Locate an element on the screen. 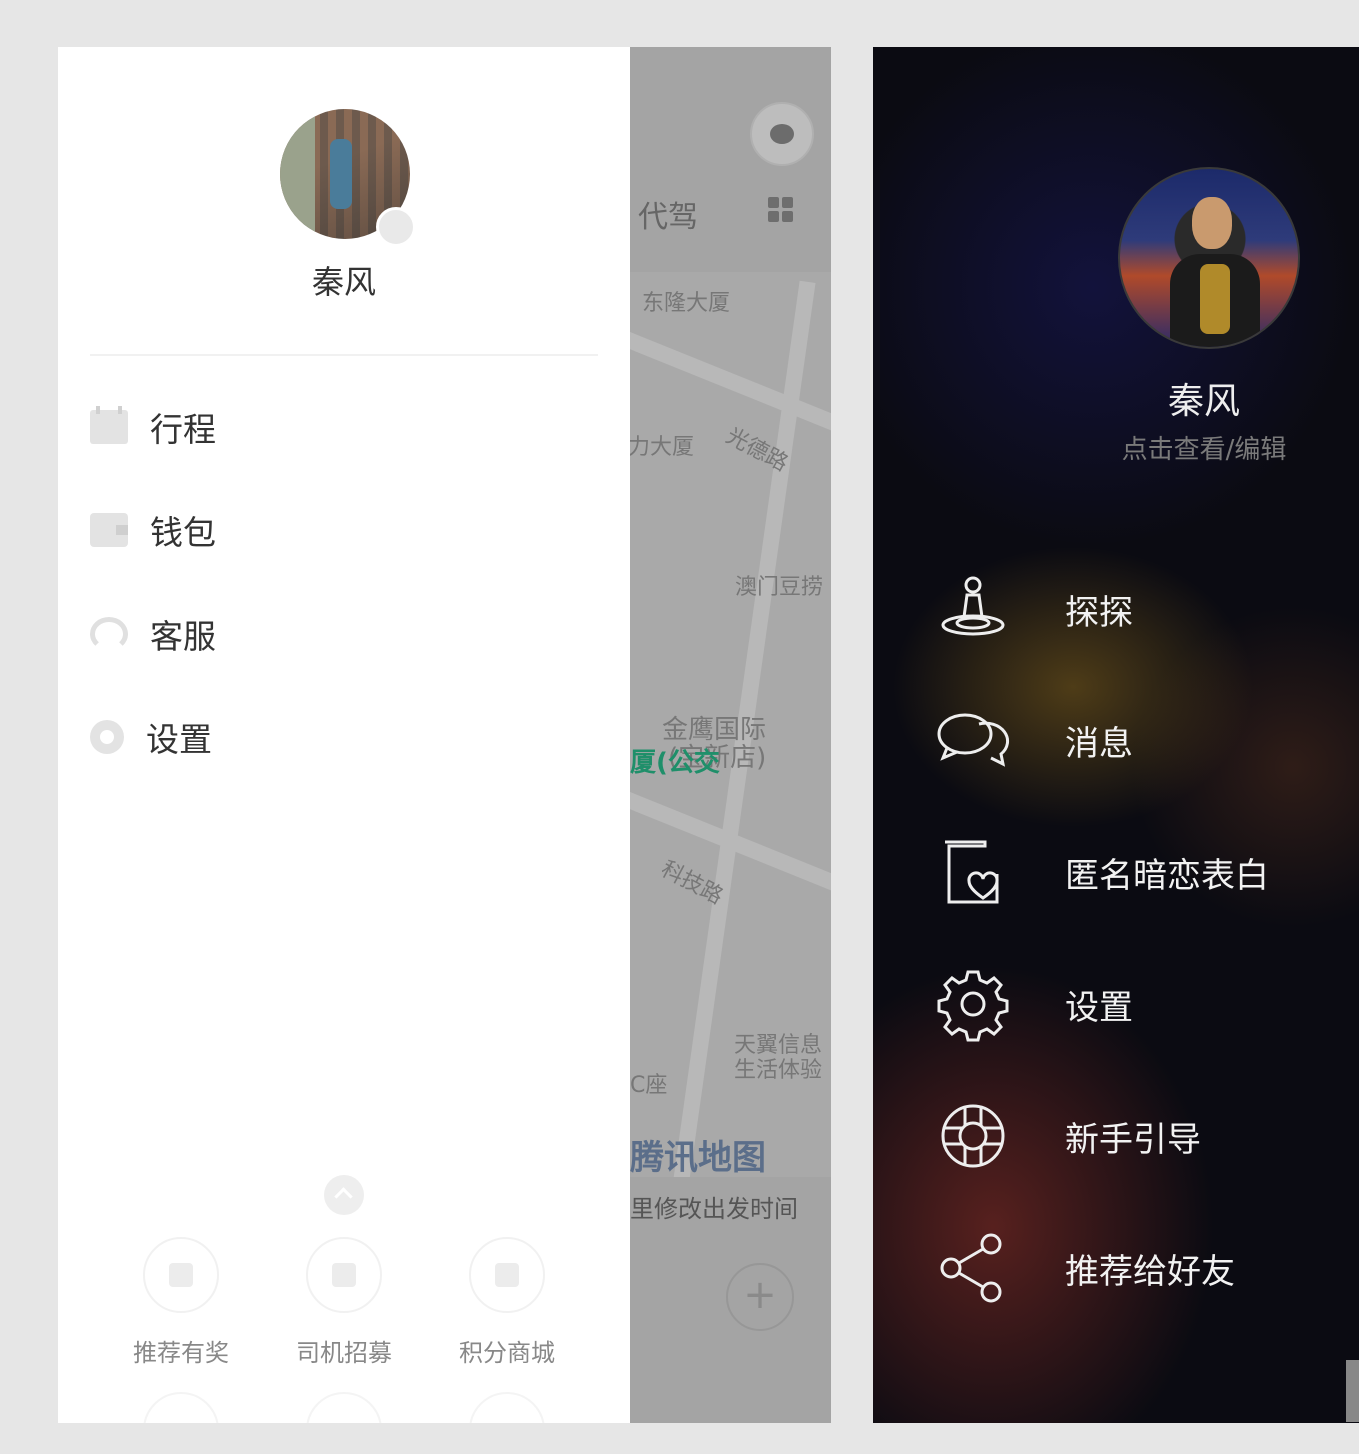  grid-menu-icon is located at coordinates (781, 210).